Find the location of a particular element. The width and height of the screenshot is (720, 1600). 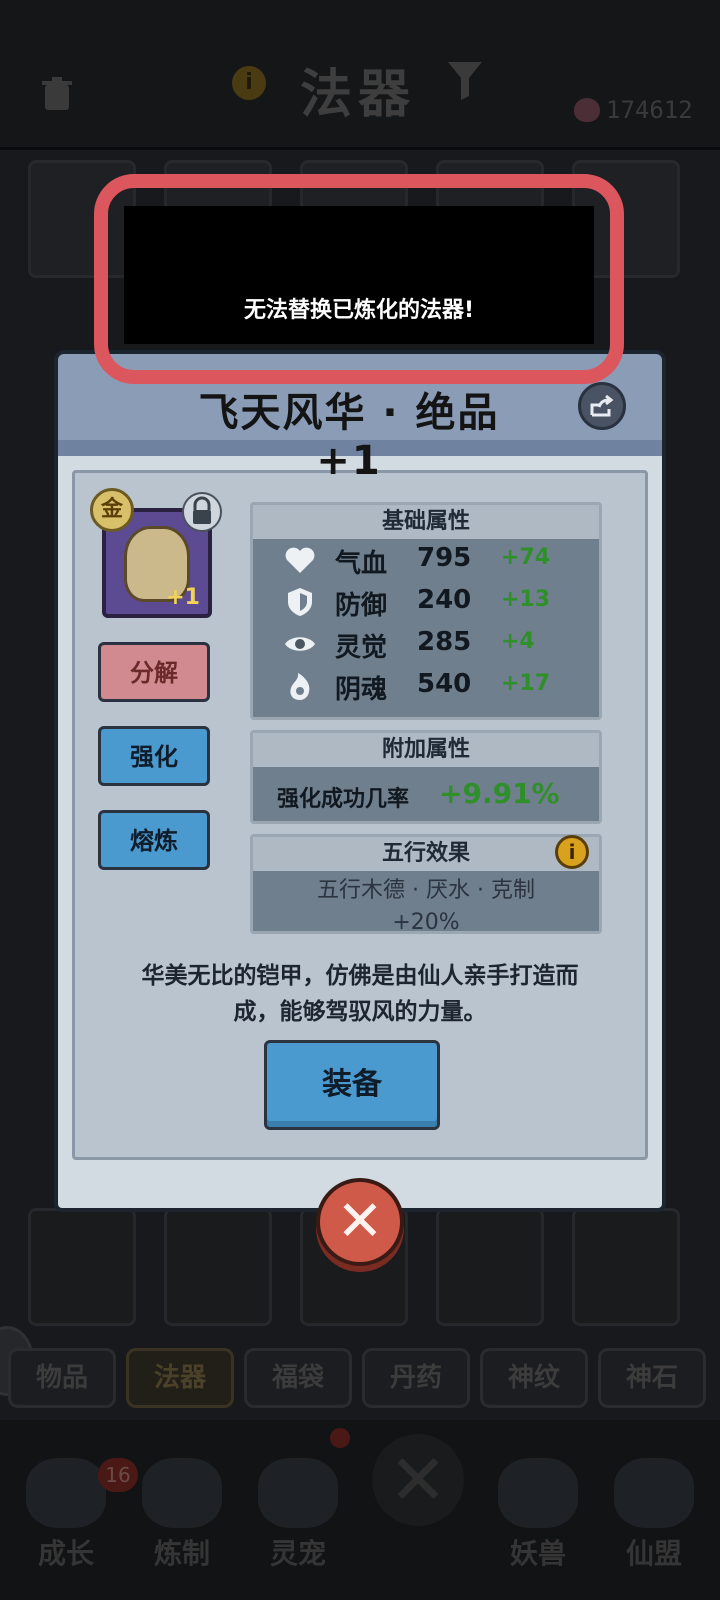

stat-name: 气血 is located at coordinates (361, 564).